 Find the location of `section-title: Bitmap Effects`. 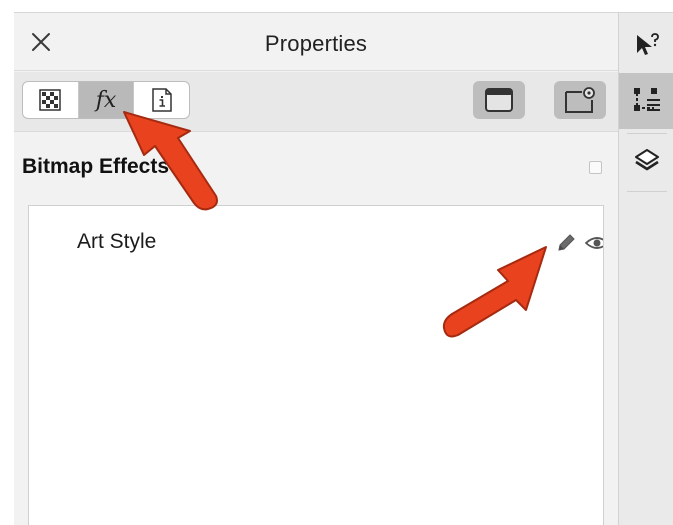

section-title: Bitmap Effects is located at coordinates (96, 166).